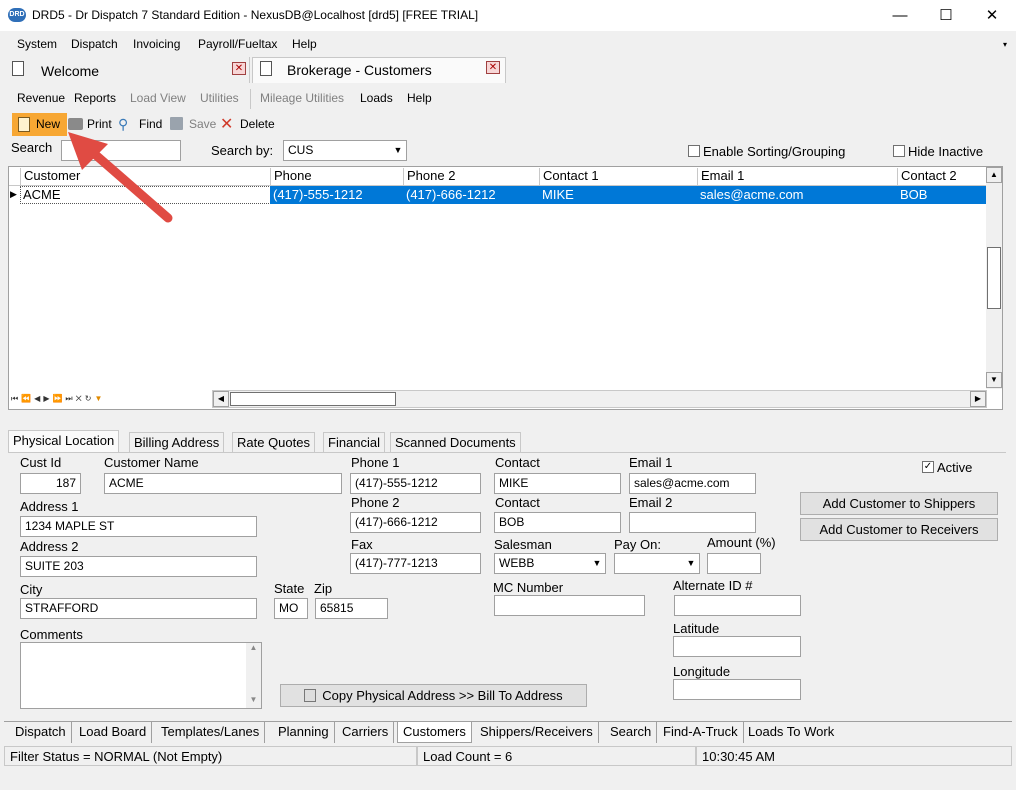 Image resolution: width=1016 pixels, height=790 pixels. What do you see at coordinates (64, 441) in the screenshot?
I see `tab-physical-location: Physical Location` at bounding box center [64, 441].